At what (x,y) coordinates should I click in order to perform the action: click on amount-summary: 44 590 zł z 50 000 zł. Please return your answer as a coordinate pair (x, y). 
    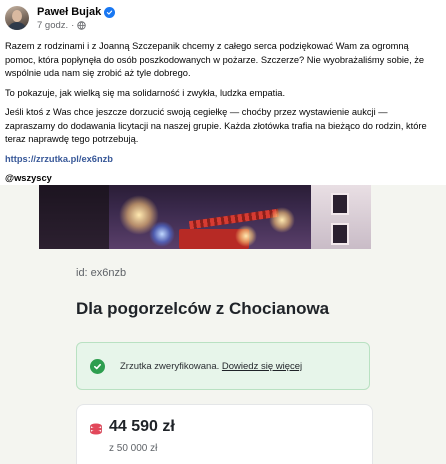
    Looking at the image, I should click on (224, 434).